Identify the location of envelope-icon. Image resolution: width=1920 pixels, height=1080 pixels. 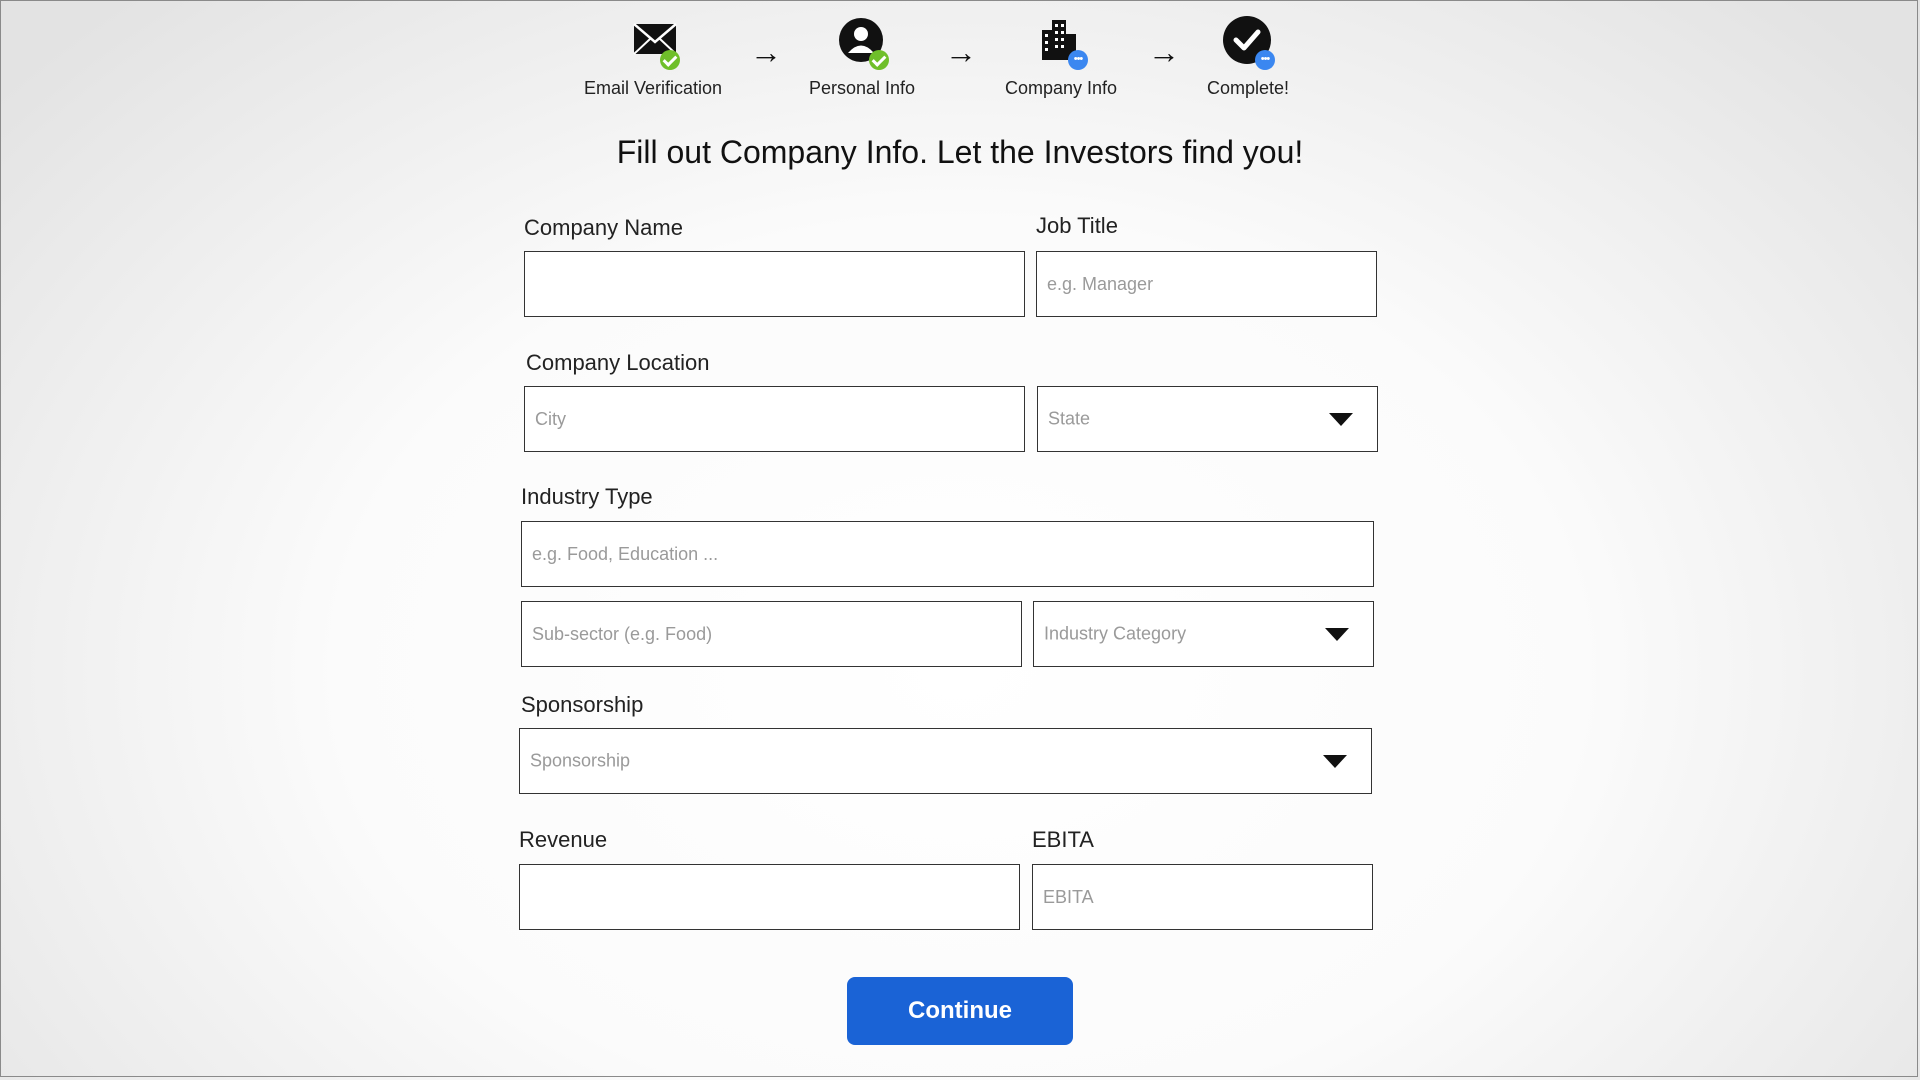
(653, 42).